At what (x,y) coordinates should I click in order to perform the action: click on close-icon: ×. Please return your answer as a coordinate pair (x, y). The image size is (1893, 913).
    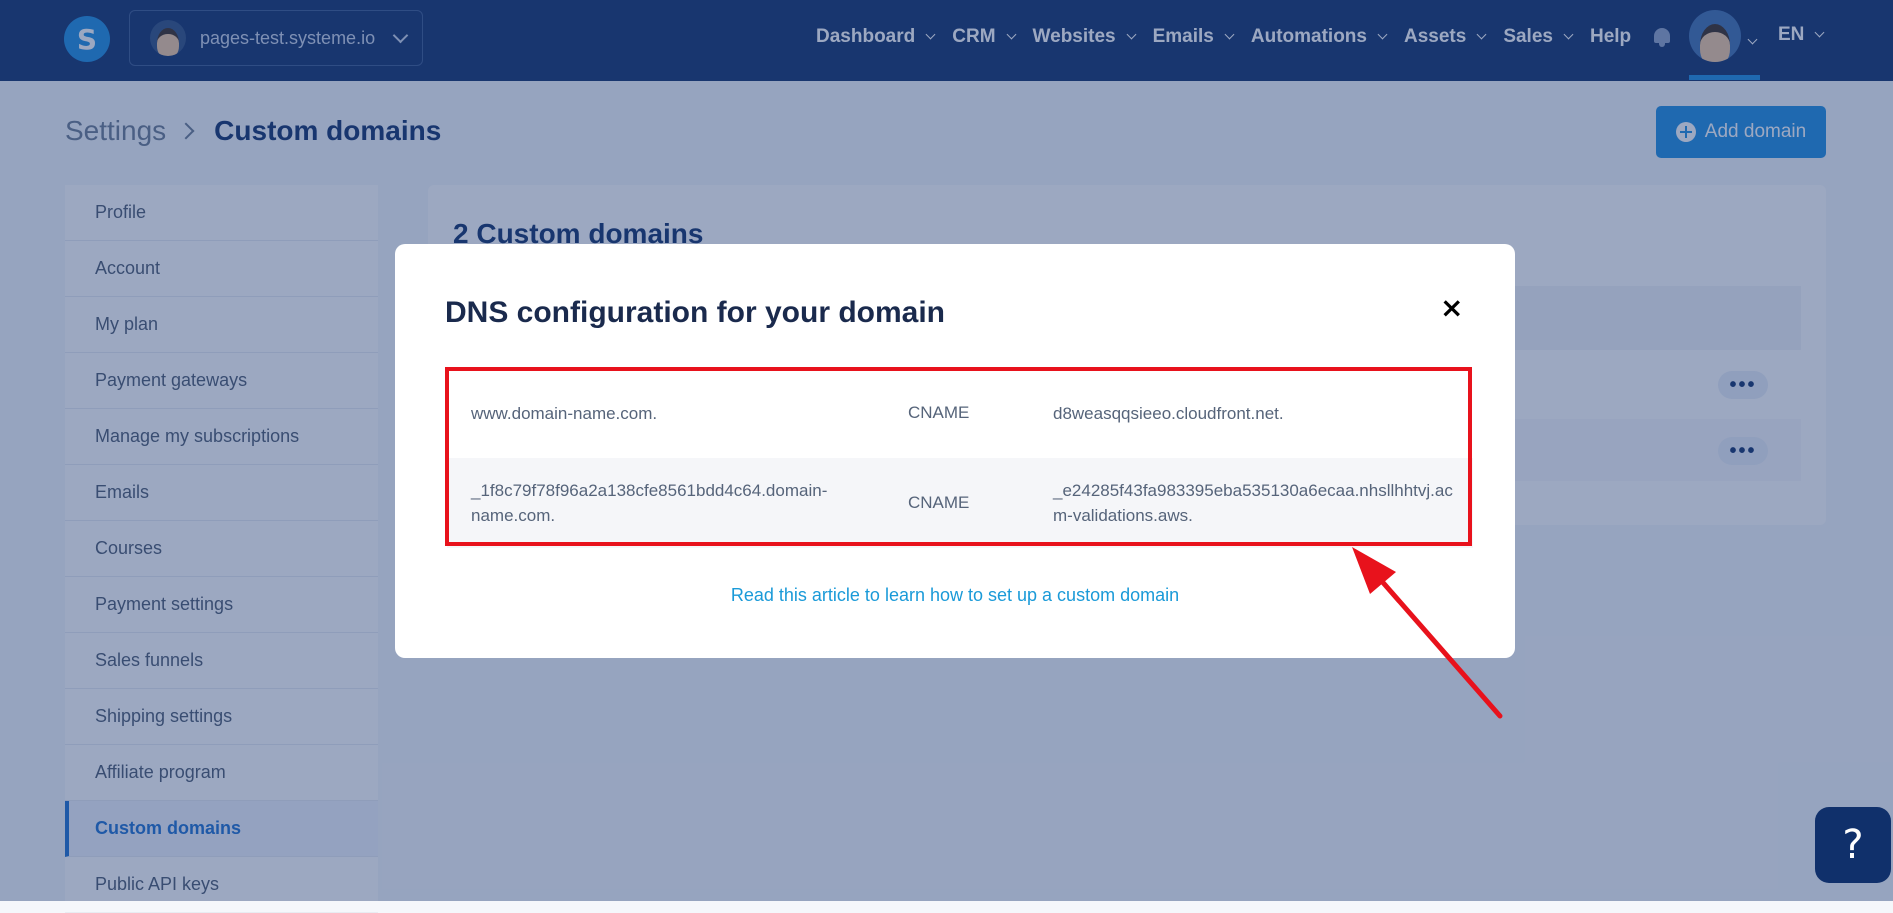
    Looking at the image, I should click on (1451, 307).